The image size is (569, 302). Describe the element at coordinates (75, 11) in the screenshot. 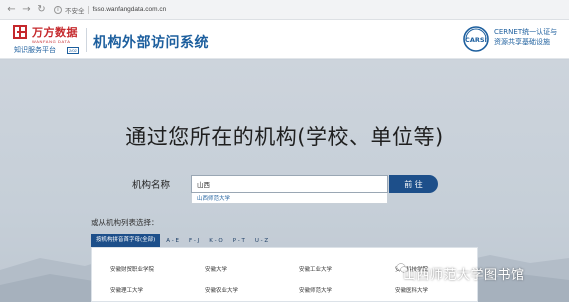

I see `security-status: 不安全` at that location.